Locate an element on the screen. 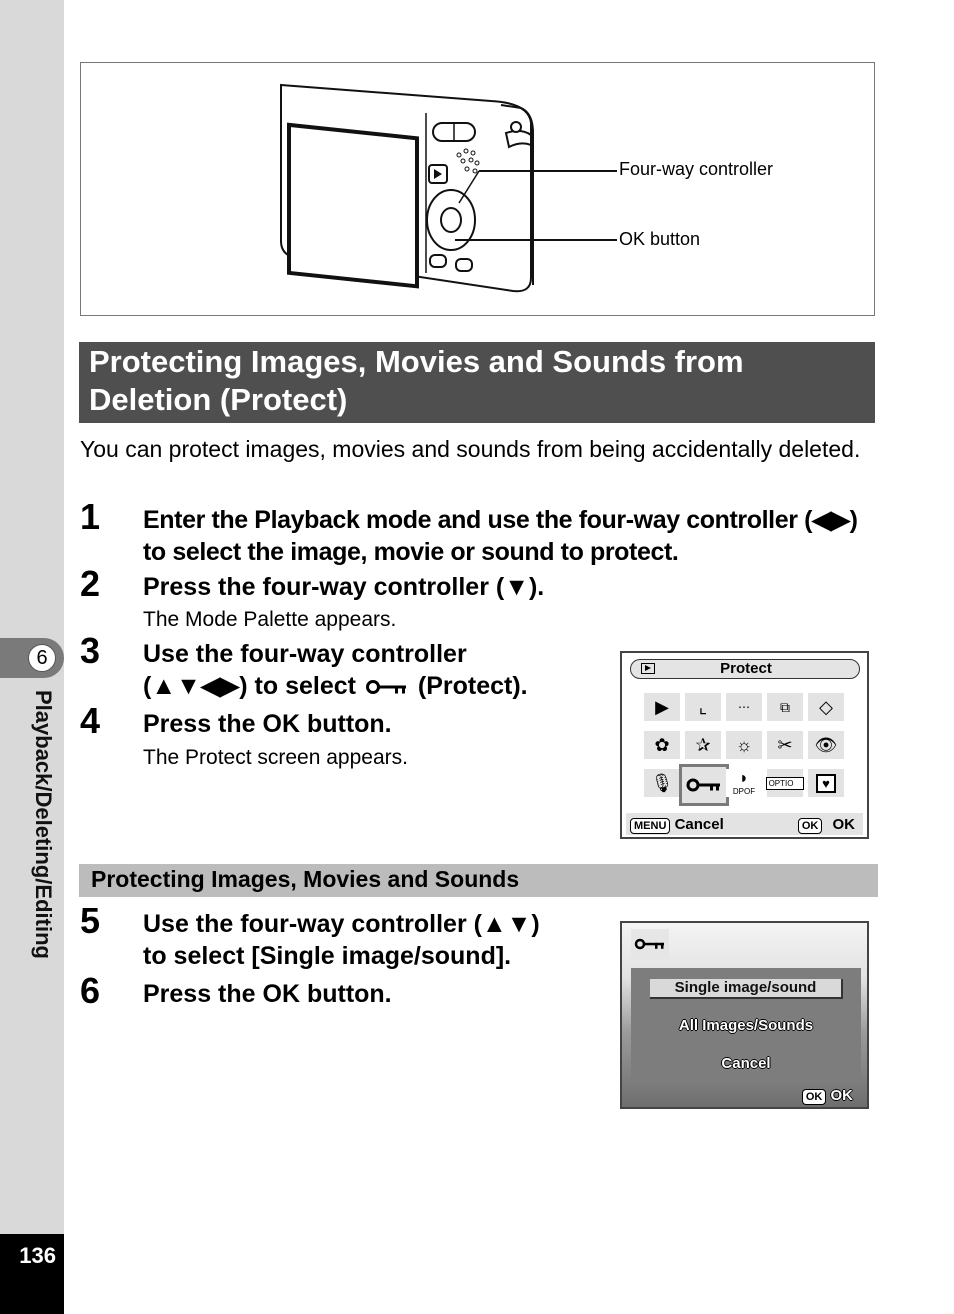 The height and width of the screenshot is (1314, 954). palette-title: Protect is located at coordinates (746, 668).